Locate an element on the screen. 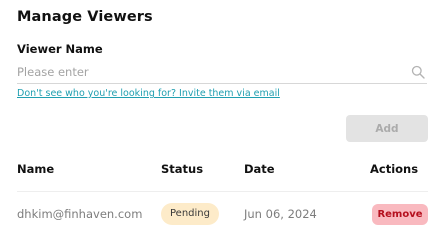 This screenshot has width=441, height=247. column-header-date: Date is located at coordinates (259, 169).